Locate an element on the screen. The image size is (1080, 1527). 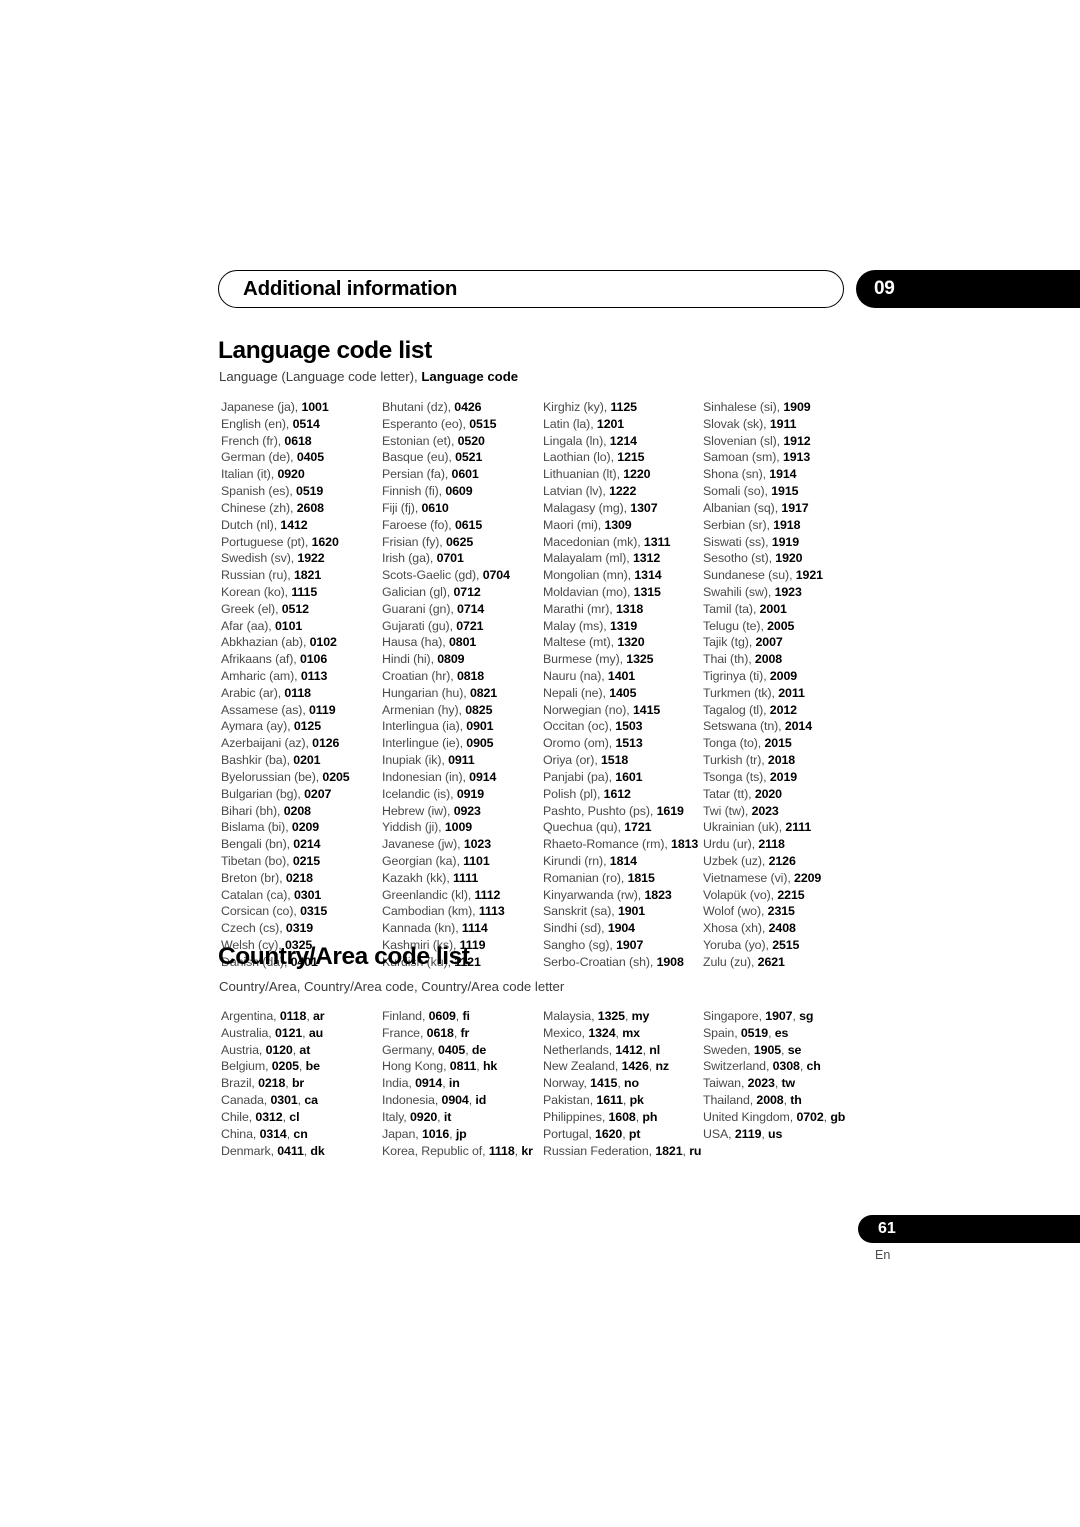
country-code-letter: be is located at coordinates (312, 1066).